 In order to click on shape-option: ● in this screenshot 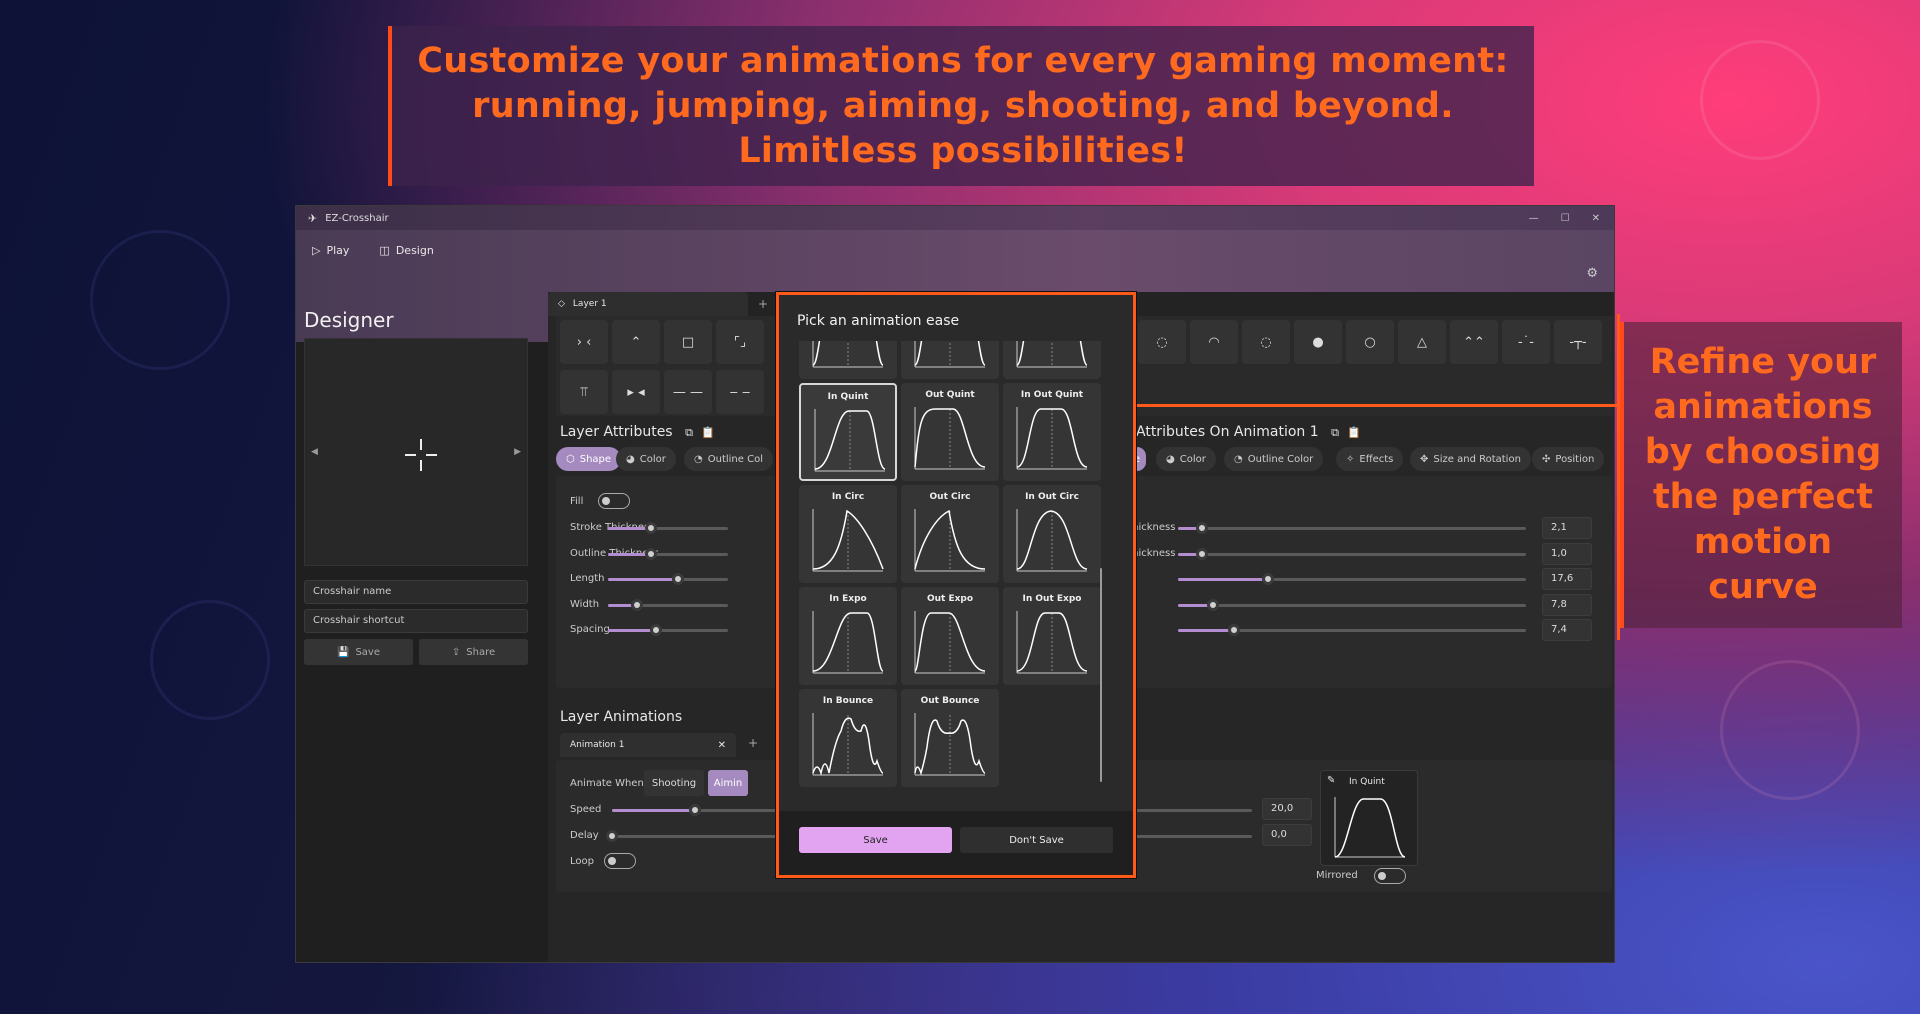, I will do `click(1318, 342)`.